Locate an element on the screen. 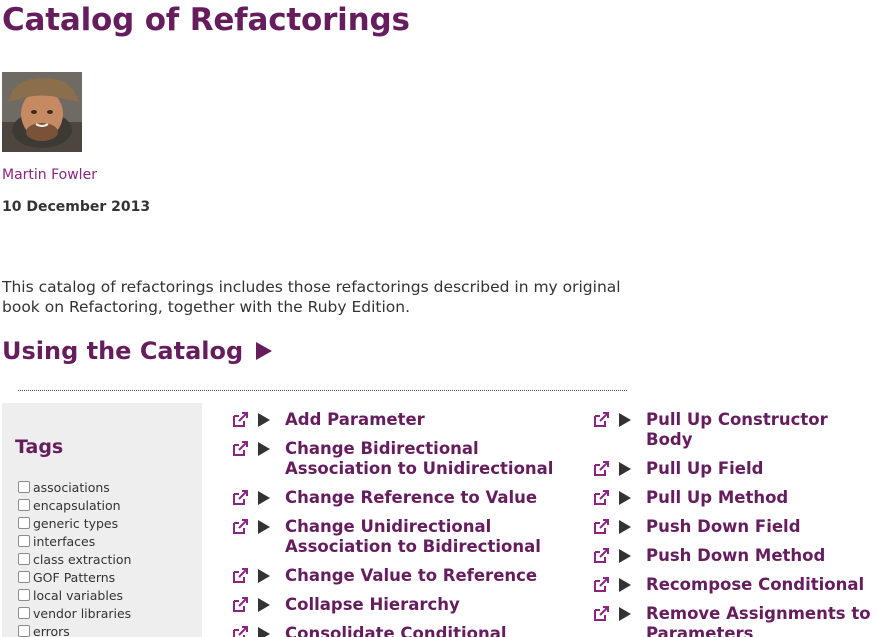 The height and width of the screenshot is (637, 878). tag-local-variables: local variables is located at coordinates (74, 595).